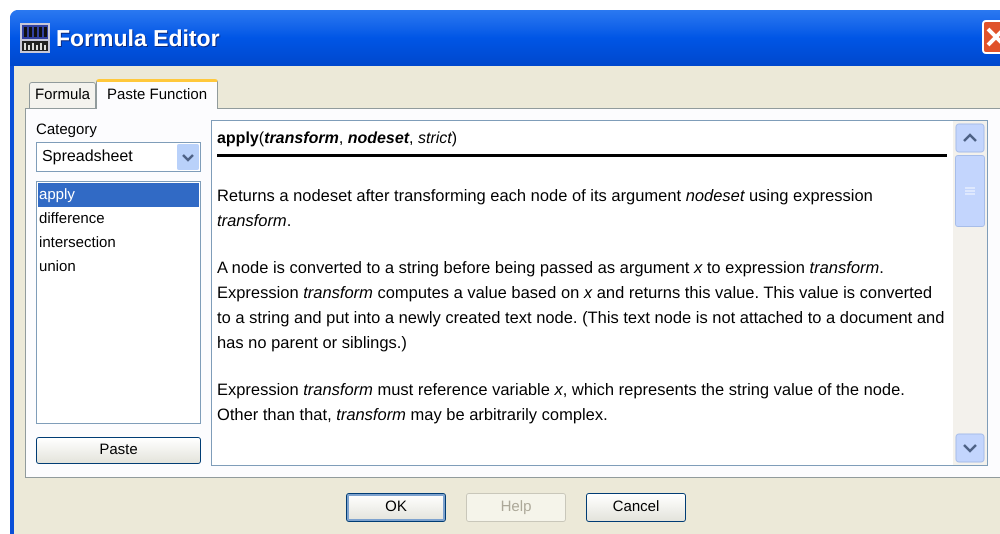  Describe the element at coordinates (138, 38) in the screenshot. I see `window-title: Formula Editor` at that location.